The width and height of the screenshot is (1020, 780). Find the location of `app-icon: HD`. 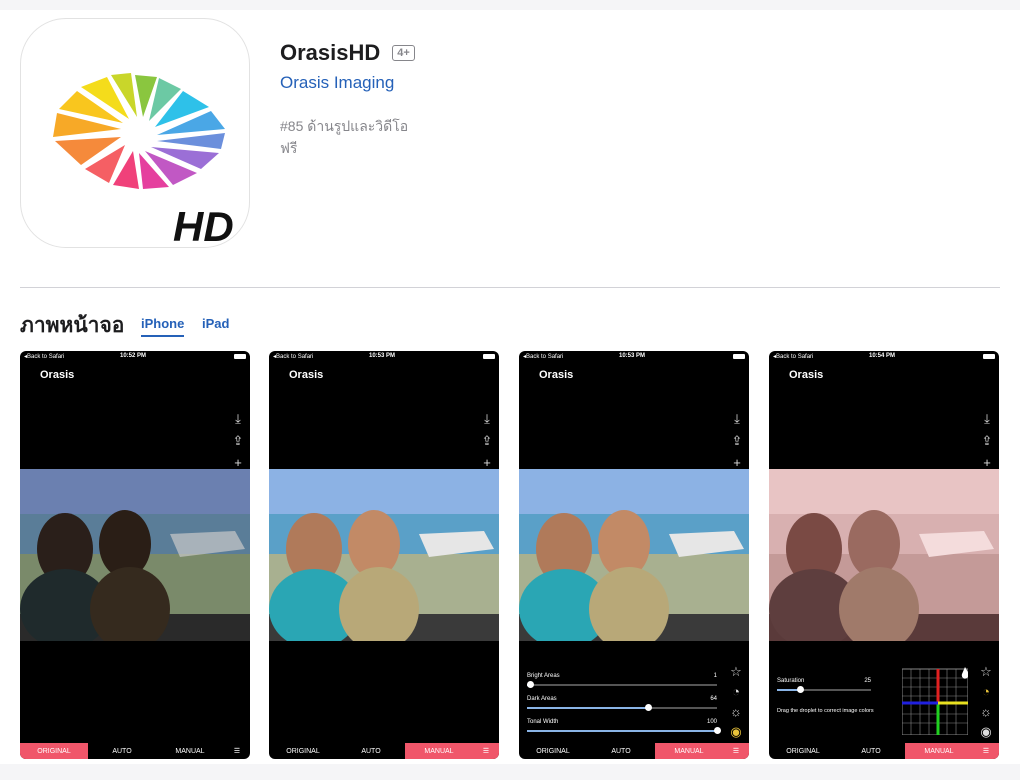

app-icon: HD is located at coordinates (135, 133).